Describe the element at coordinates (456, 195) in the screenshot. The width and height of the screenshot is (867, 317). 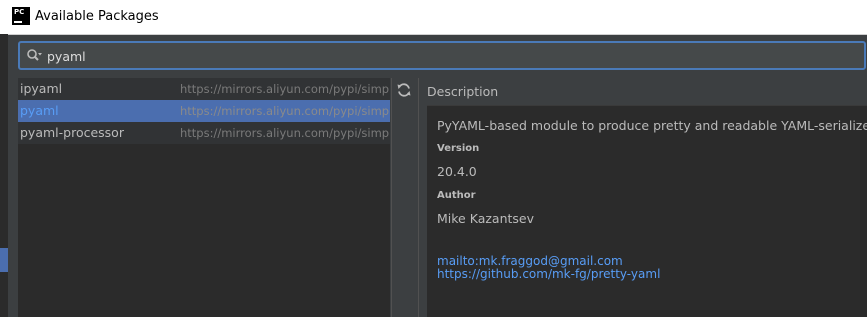
I see `author-label: Author` at that location.